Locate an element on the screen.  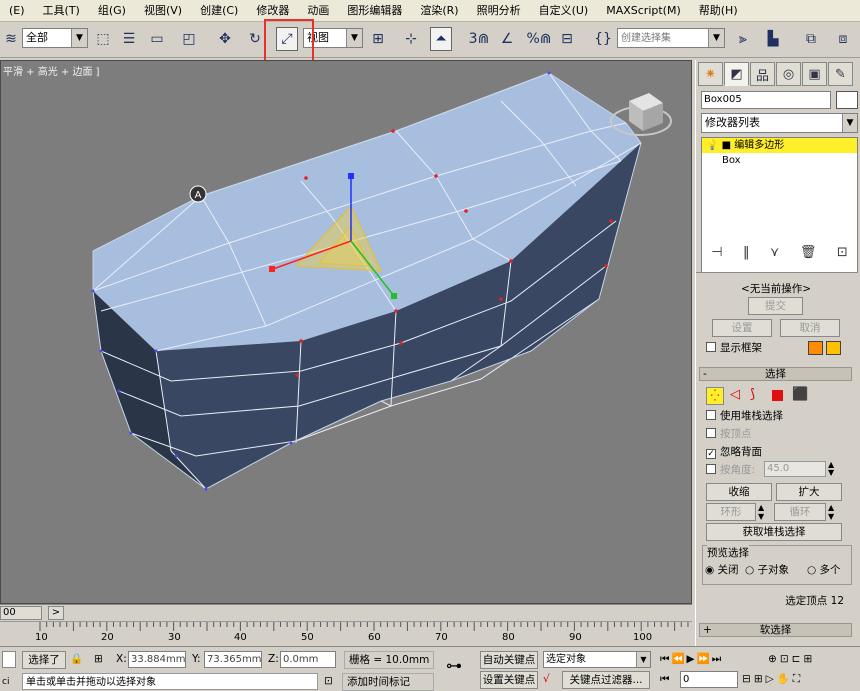
preview-off-radio: ◉ 关闭 is located at coordinates (722, 569).